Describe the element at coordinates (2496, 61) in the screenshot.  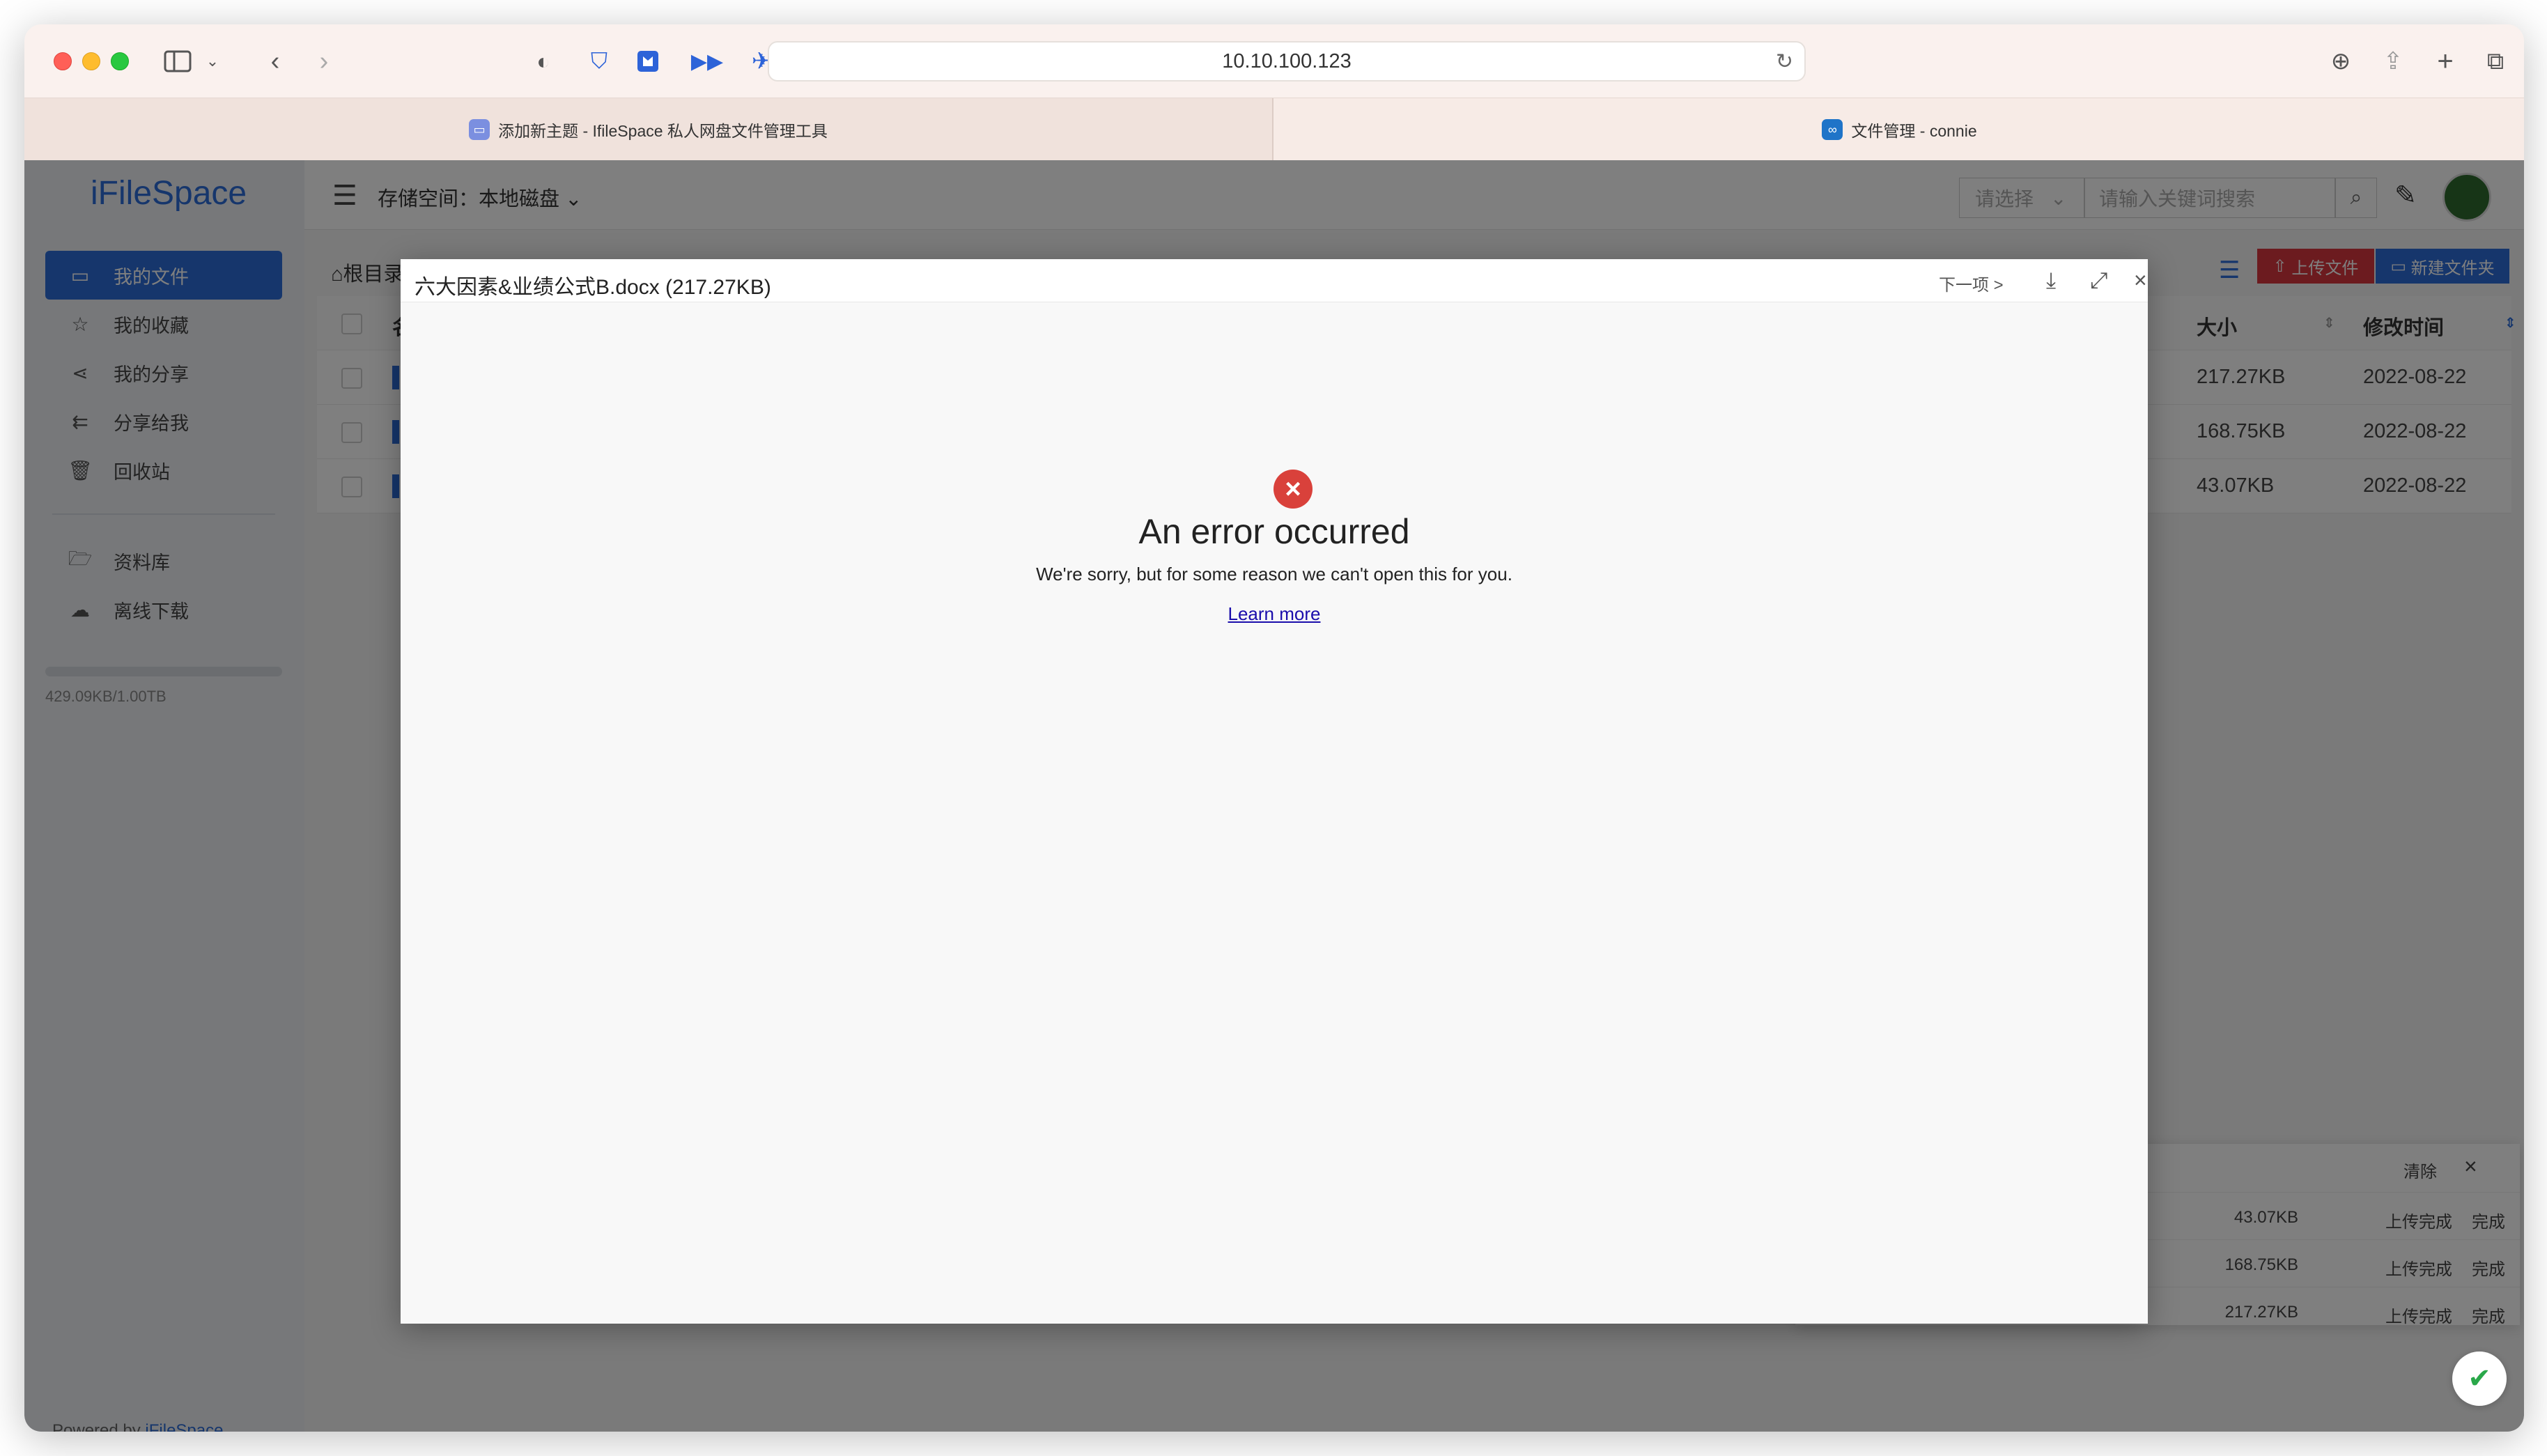
I see `tab-overview-icon: ⧉` at that location.